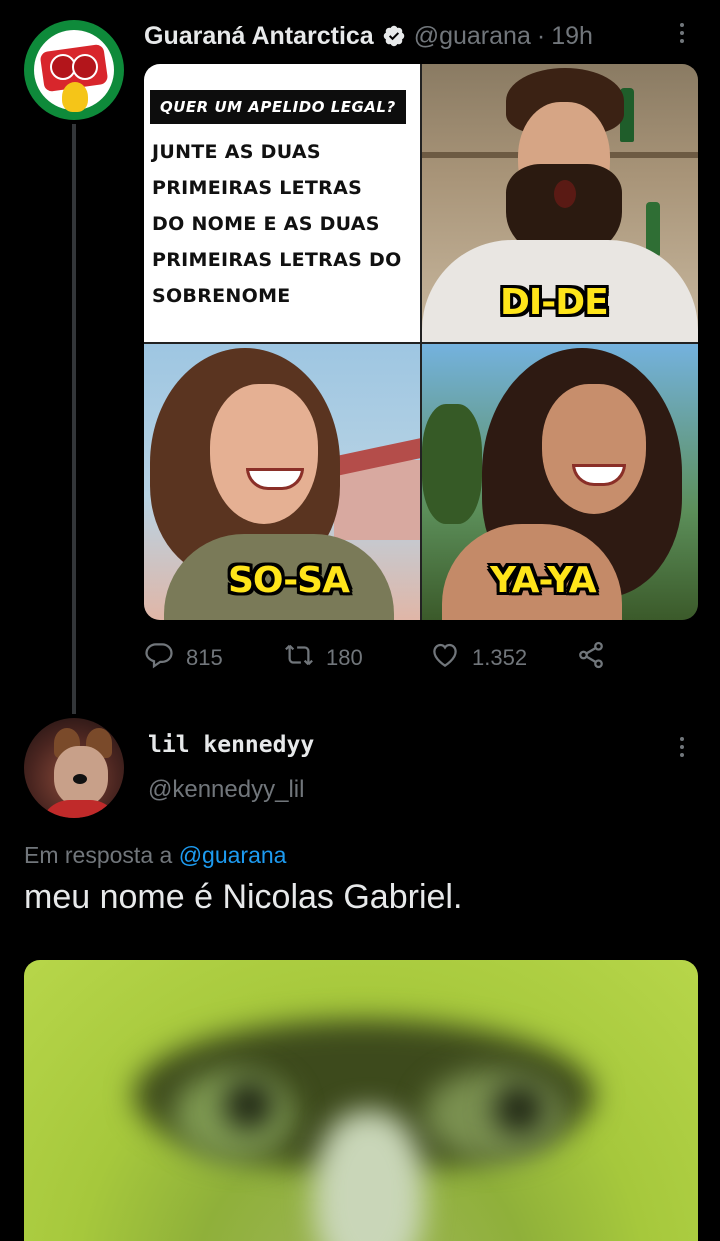  What do you see at coordinates (282, 482) in the screenshot?
I see `meme-photo-woman-1: SO-SA` at bounding box center [282, 482].